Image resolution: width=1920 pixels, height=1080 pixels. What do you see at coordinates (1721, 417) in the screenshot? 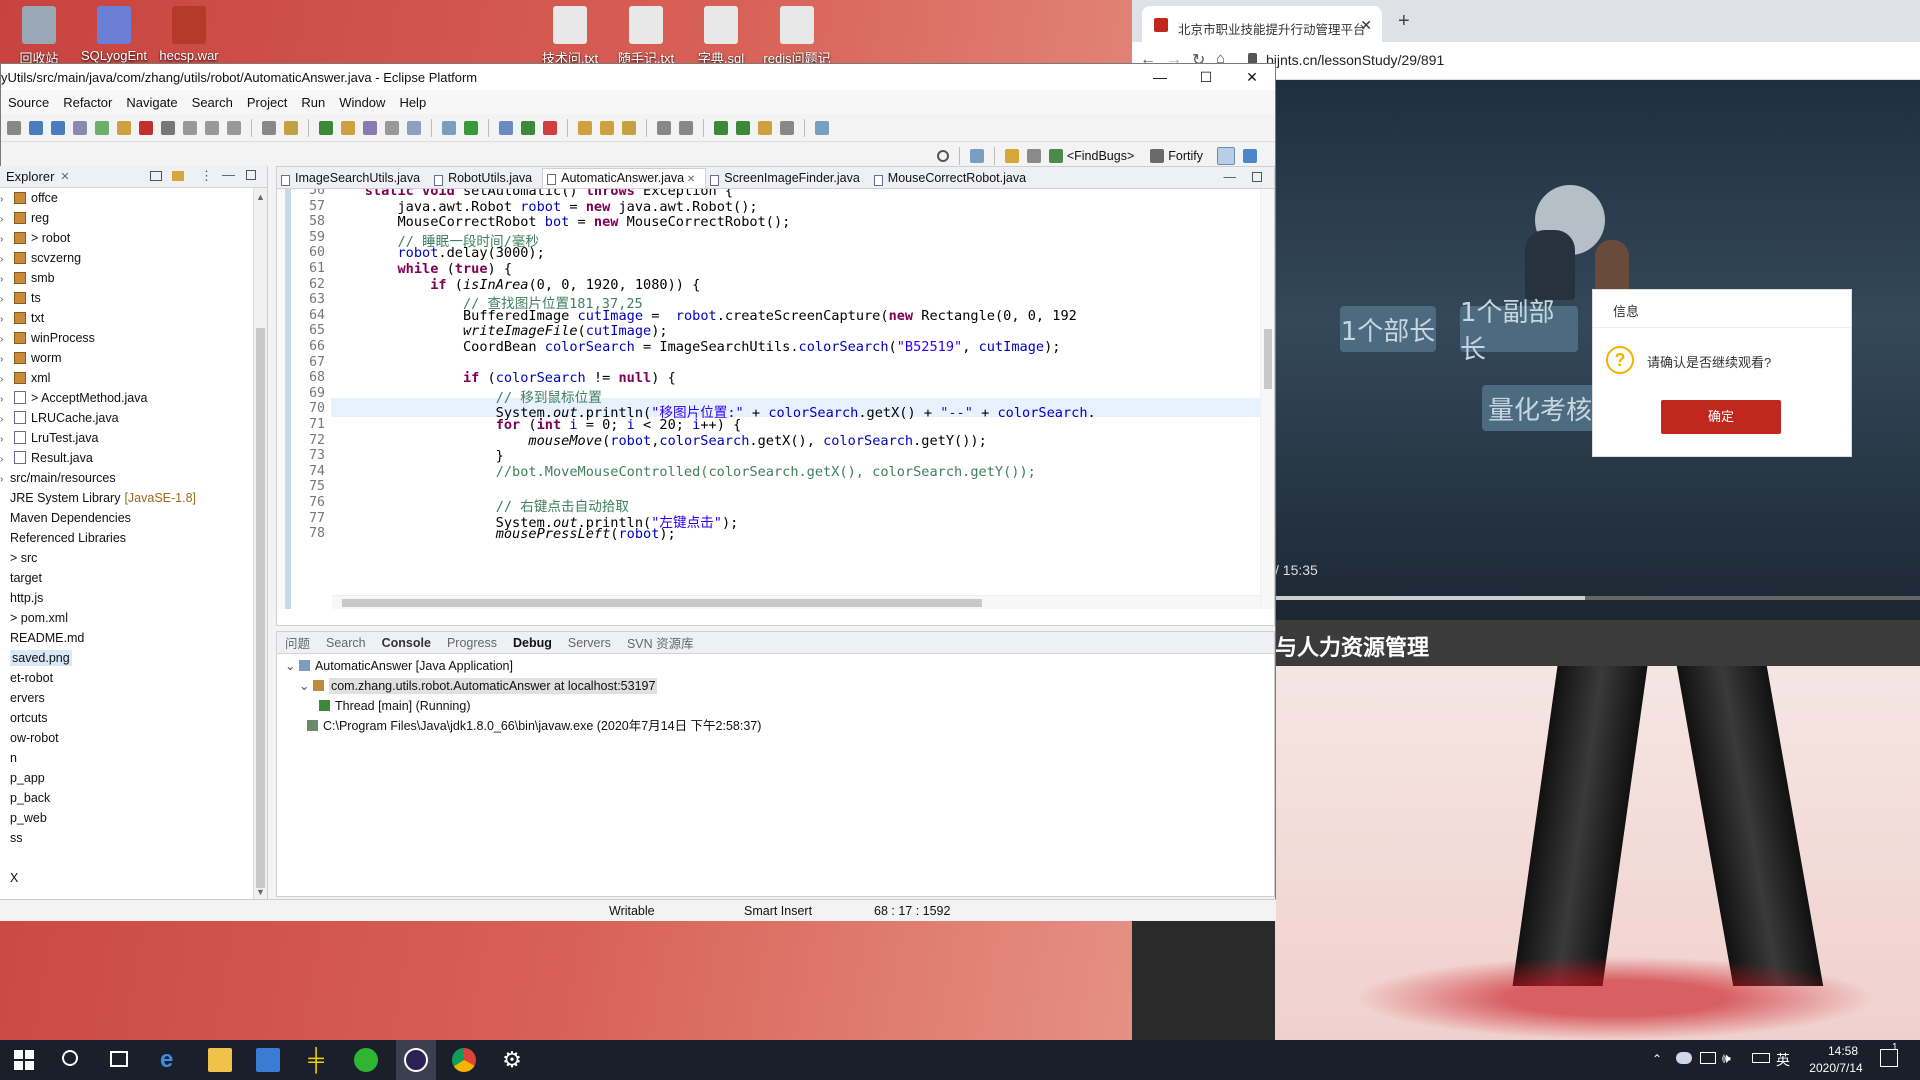
I see `confirm-button: 确定` at bounding box center [1721, 417].